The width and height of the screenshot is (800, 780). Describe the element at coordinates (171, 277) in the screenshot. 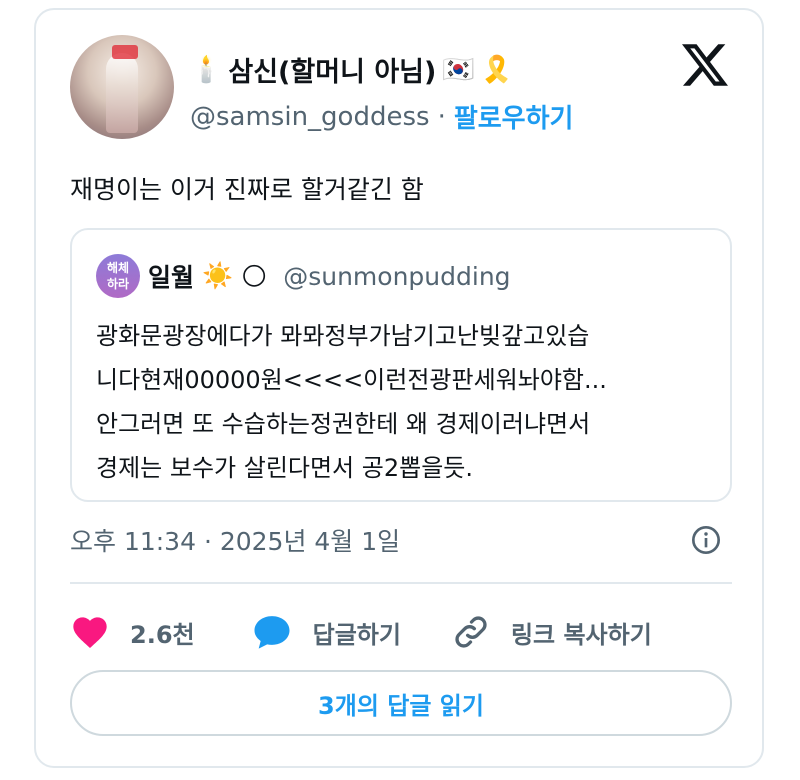

I see `quoted-display-name: 일월` at that location.